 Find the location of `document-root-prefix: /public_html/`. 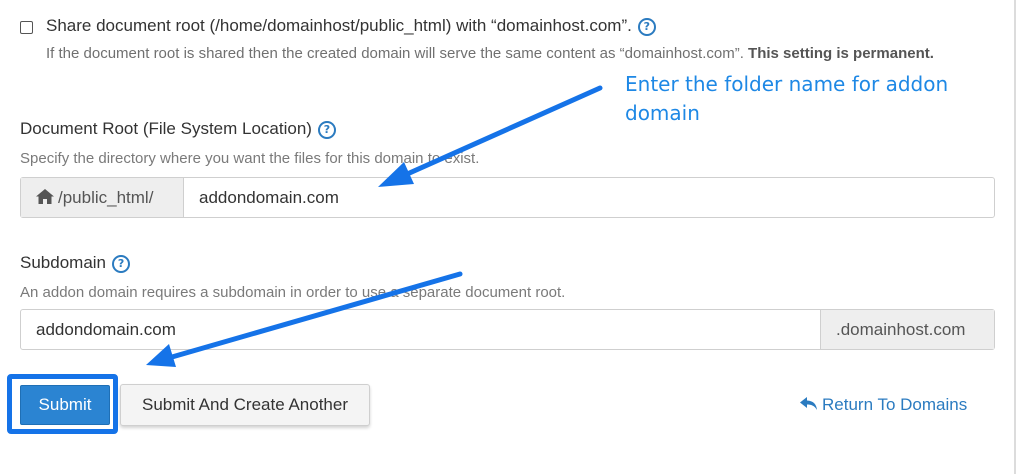

document-root-prefix: /public_html/ is located at coordinates (102, 197).